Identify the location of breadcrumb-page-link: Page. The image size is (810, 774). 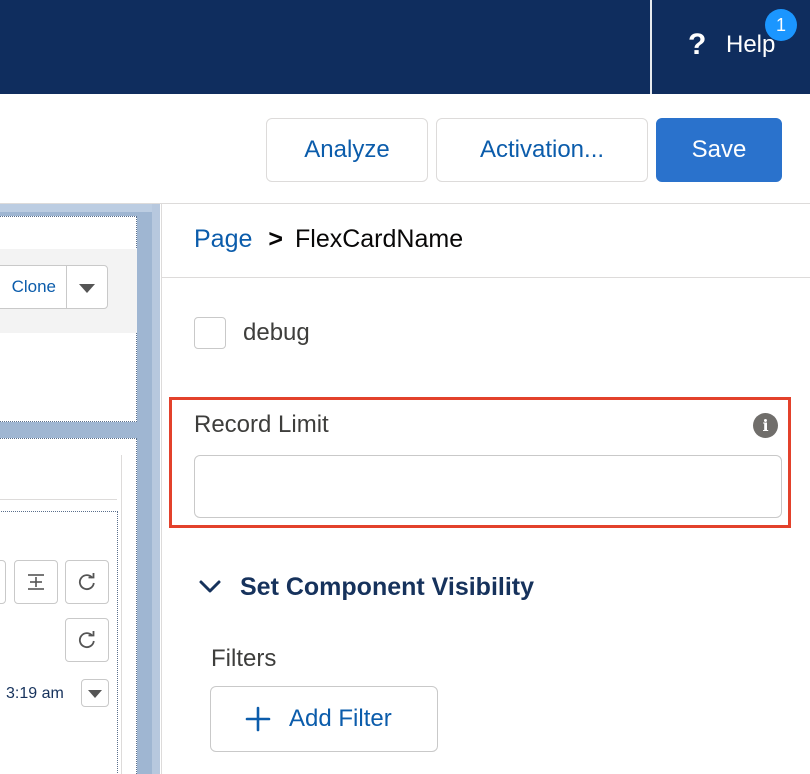
(223, 239).